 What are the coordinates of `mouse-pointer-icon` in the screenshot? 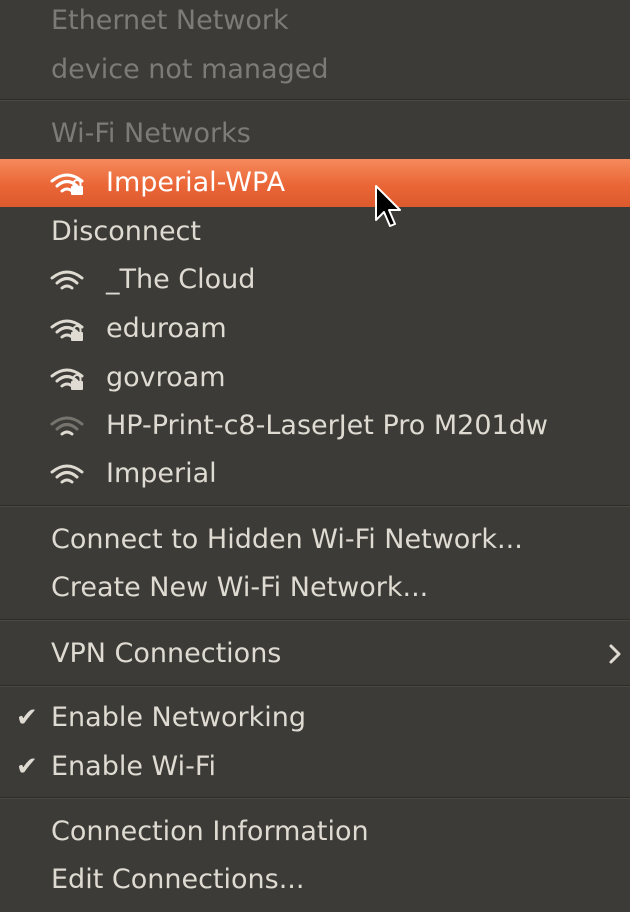 It's located at (388, 206).